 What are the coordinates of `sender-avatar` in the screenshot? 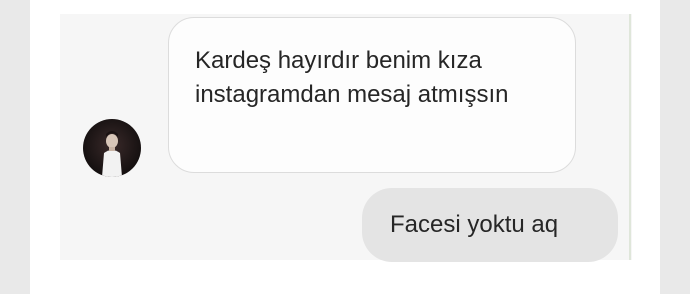 It's located at (112, 148).